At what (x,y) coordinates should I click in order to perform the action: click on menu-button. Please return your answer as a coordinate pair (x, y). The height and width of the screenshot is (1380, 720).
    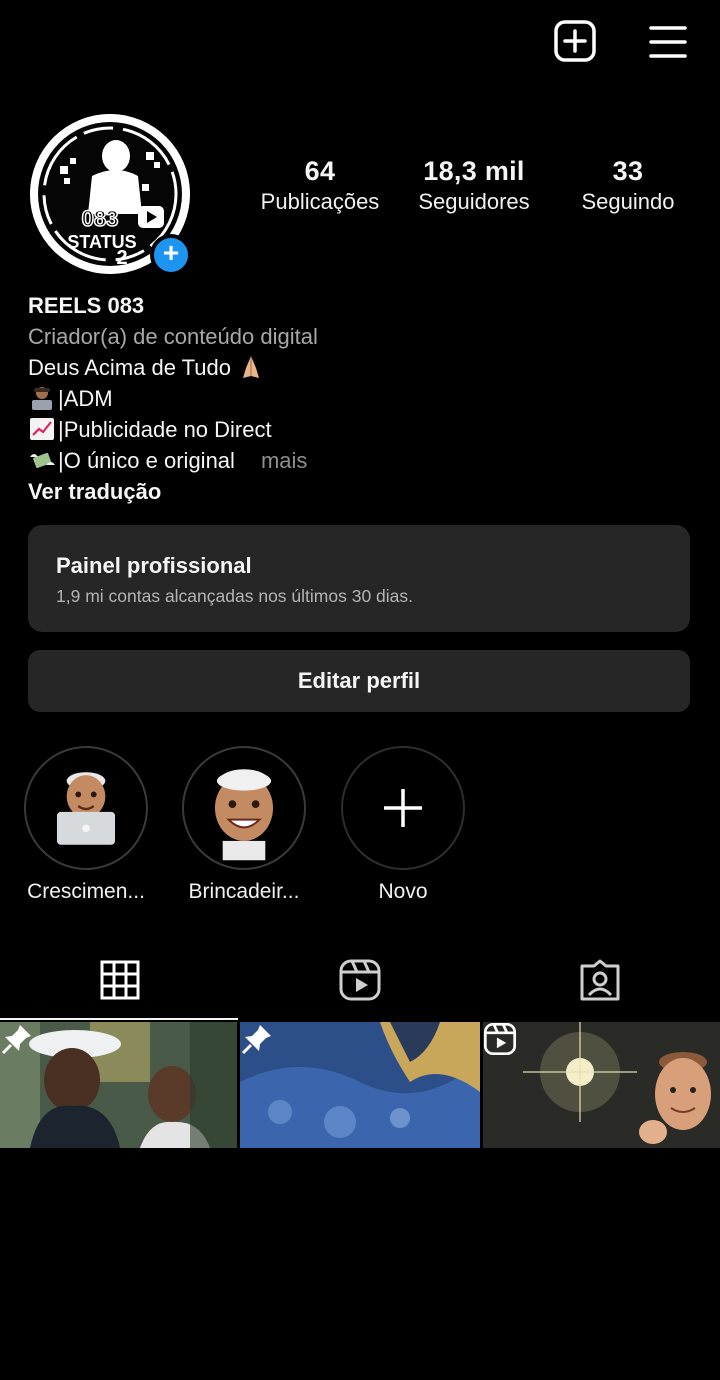
    Looking at the image, I should click on (668, 42).